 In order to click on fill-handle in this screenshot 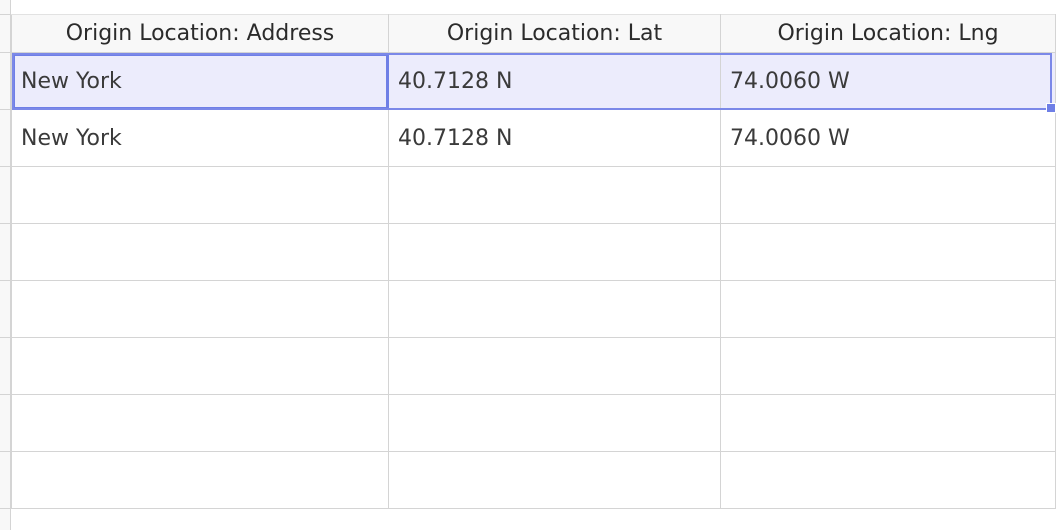, I will do `click(1051, 108)`.